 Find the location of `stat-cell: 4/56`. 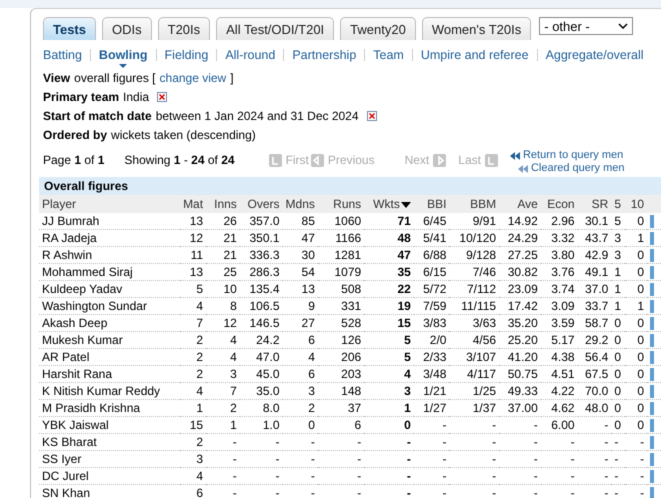

stat-cell: 4/56 is located at coordinates (474, 340).